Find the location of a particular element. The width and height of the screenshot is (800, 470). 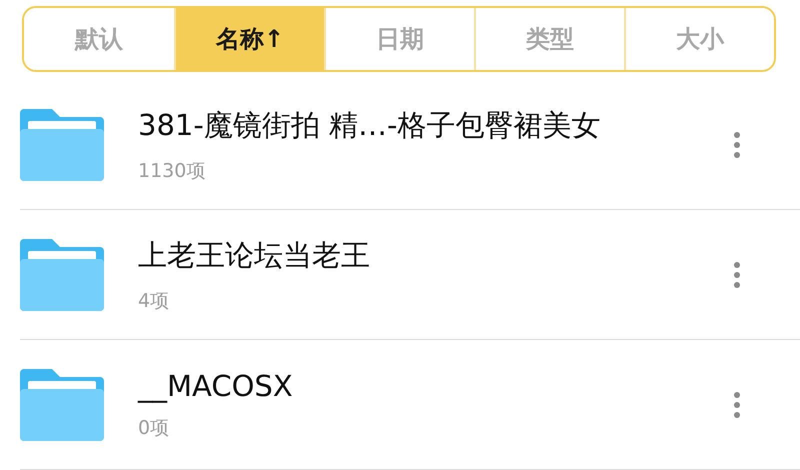

folder-name: 上老王论坛当老王 is located at coordinates (254, 255).